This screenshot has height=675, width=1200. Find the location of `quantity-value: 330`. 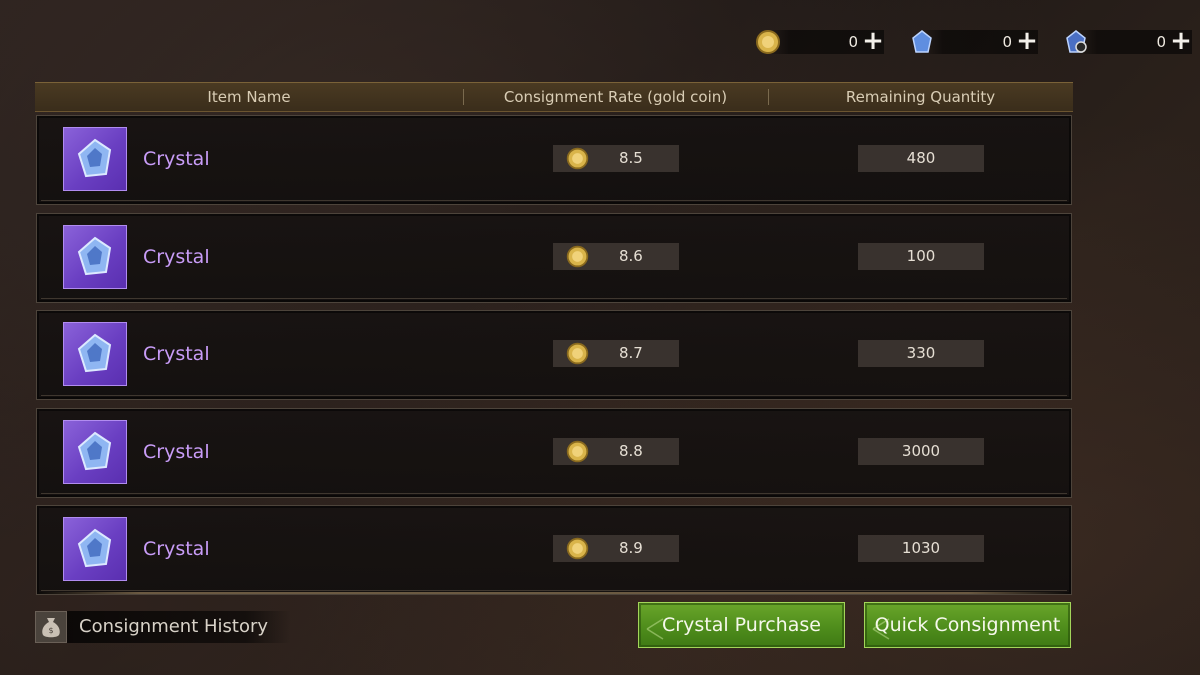

quantity-value: 330 is located at coordinates (921, 353).